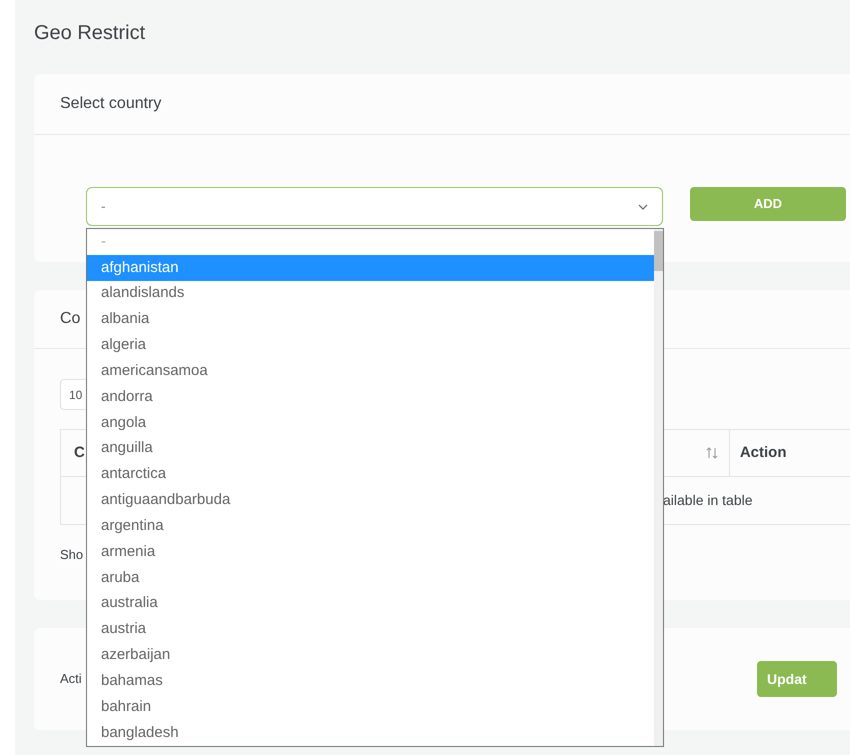 This screenshot has width=850, height=755. What do you see at coordinates (370, 293) in the screenshot?
I see `dropdown-option: alandislands` at bounding box center [370, 293].